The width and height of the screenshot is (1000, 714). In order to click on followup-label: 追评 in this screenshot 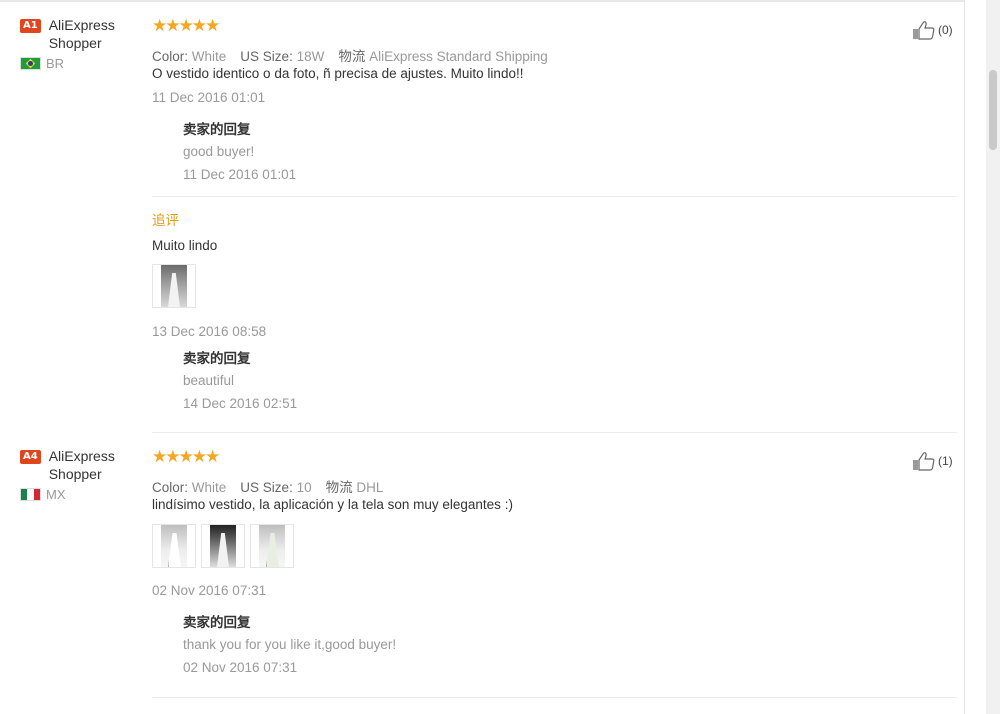, I will do `click(165, 221)`.